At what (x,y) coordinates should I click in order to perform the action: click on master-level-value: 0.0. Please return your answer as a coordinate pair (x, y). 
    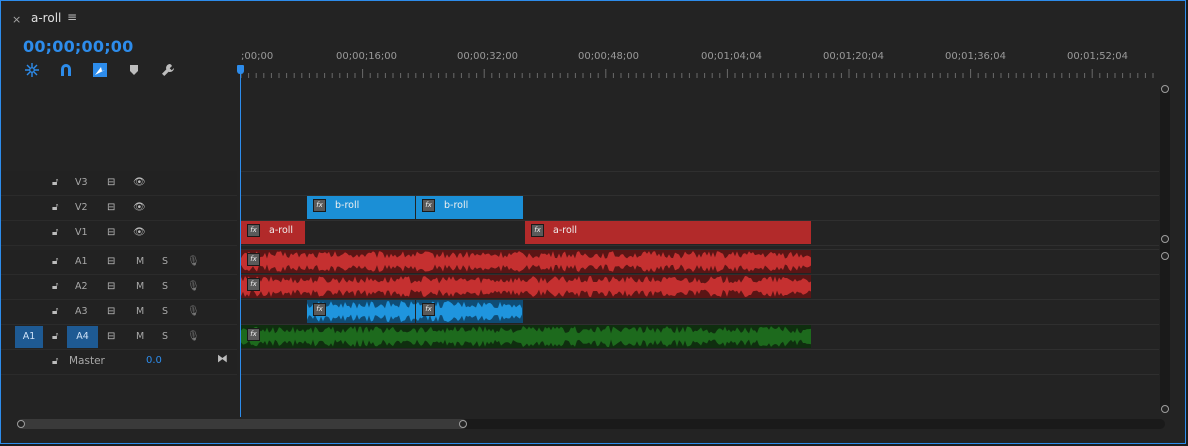
    Looking at the image, I should click on (154, 360).